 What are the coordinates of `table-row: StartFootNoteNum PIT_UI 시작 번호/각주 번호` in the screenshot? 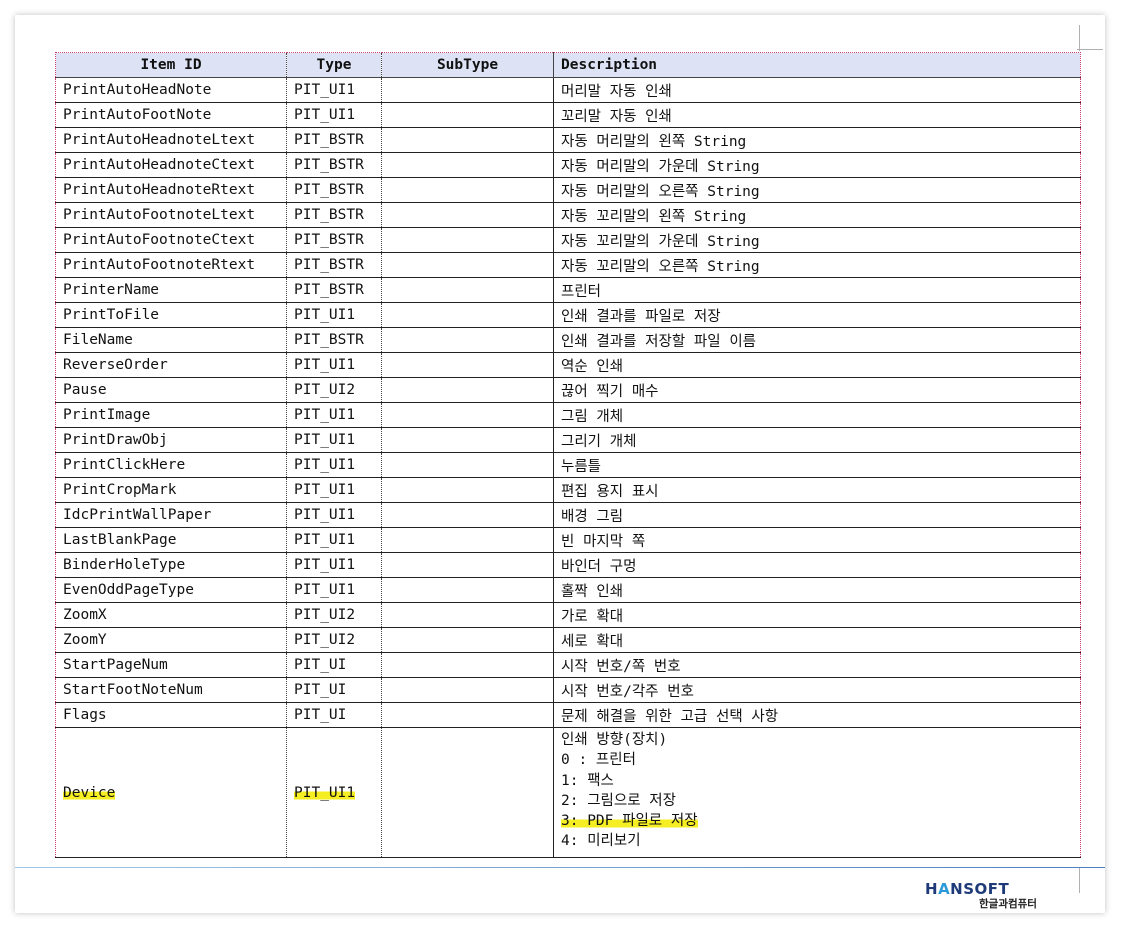 It's located at (568, 690).